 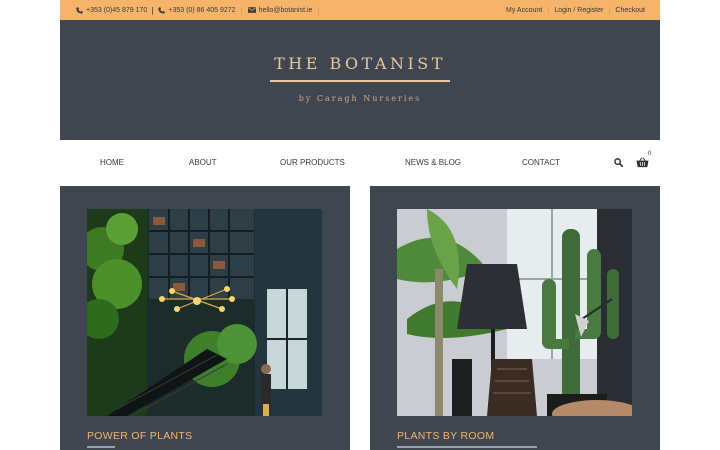 I want to click on email-link: hello@botanist.ie, so click(x=280, y=10).